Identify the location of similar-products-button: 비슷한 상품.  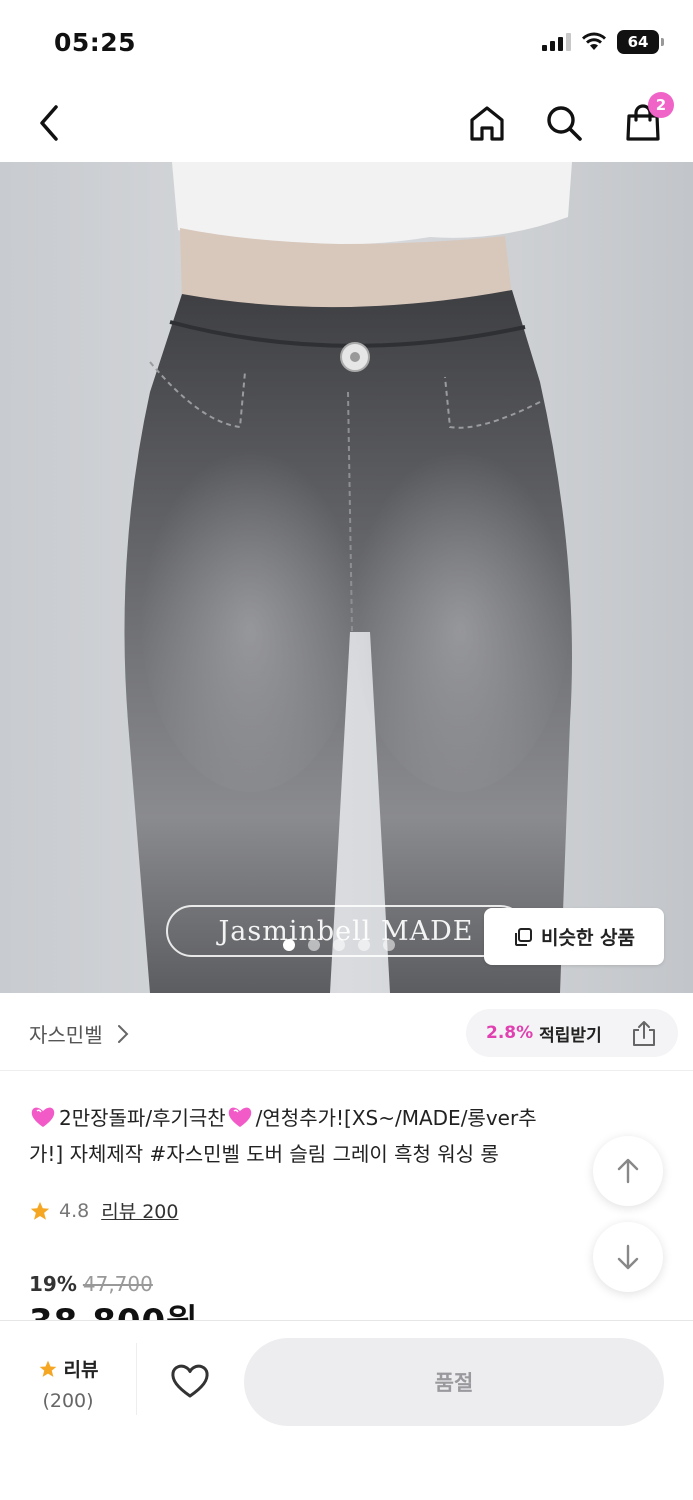
(574, 936).